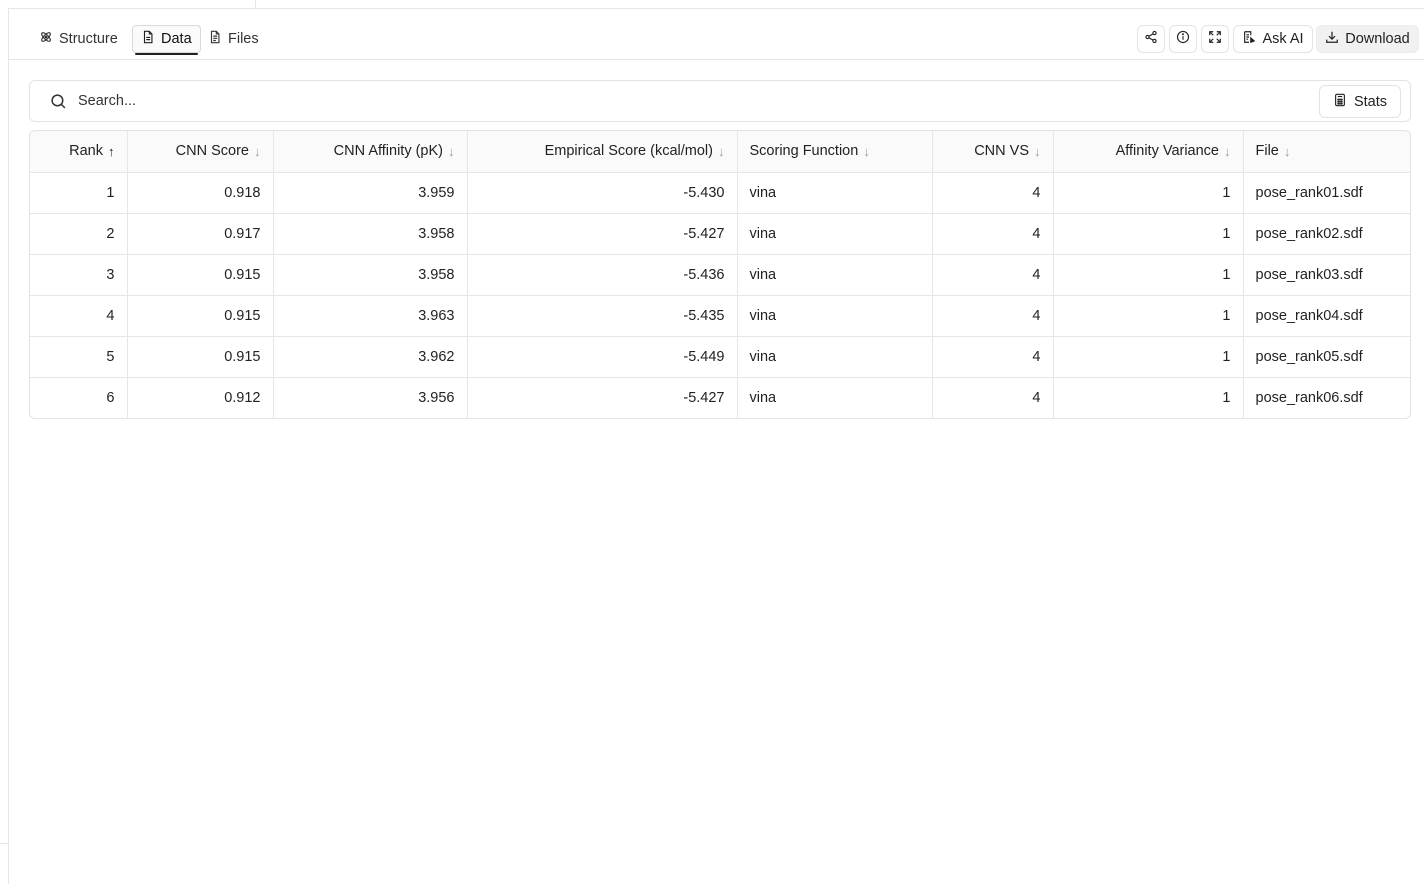  What do you see at coordinates (148, 39) in the screenshot?
I see `document-icon` at bounding box center [148, 39].